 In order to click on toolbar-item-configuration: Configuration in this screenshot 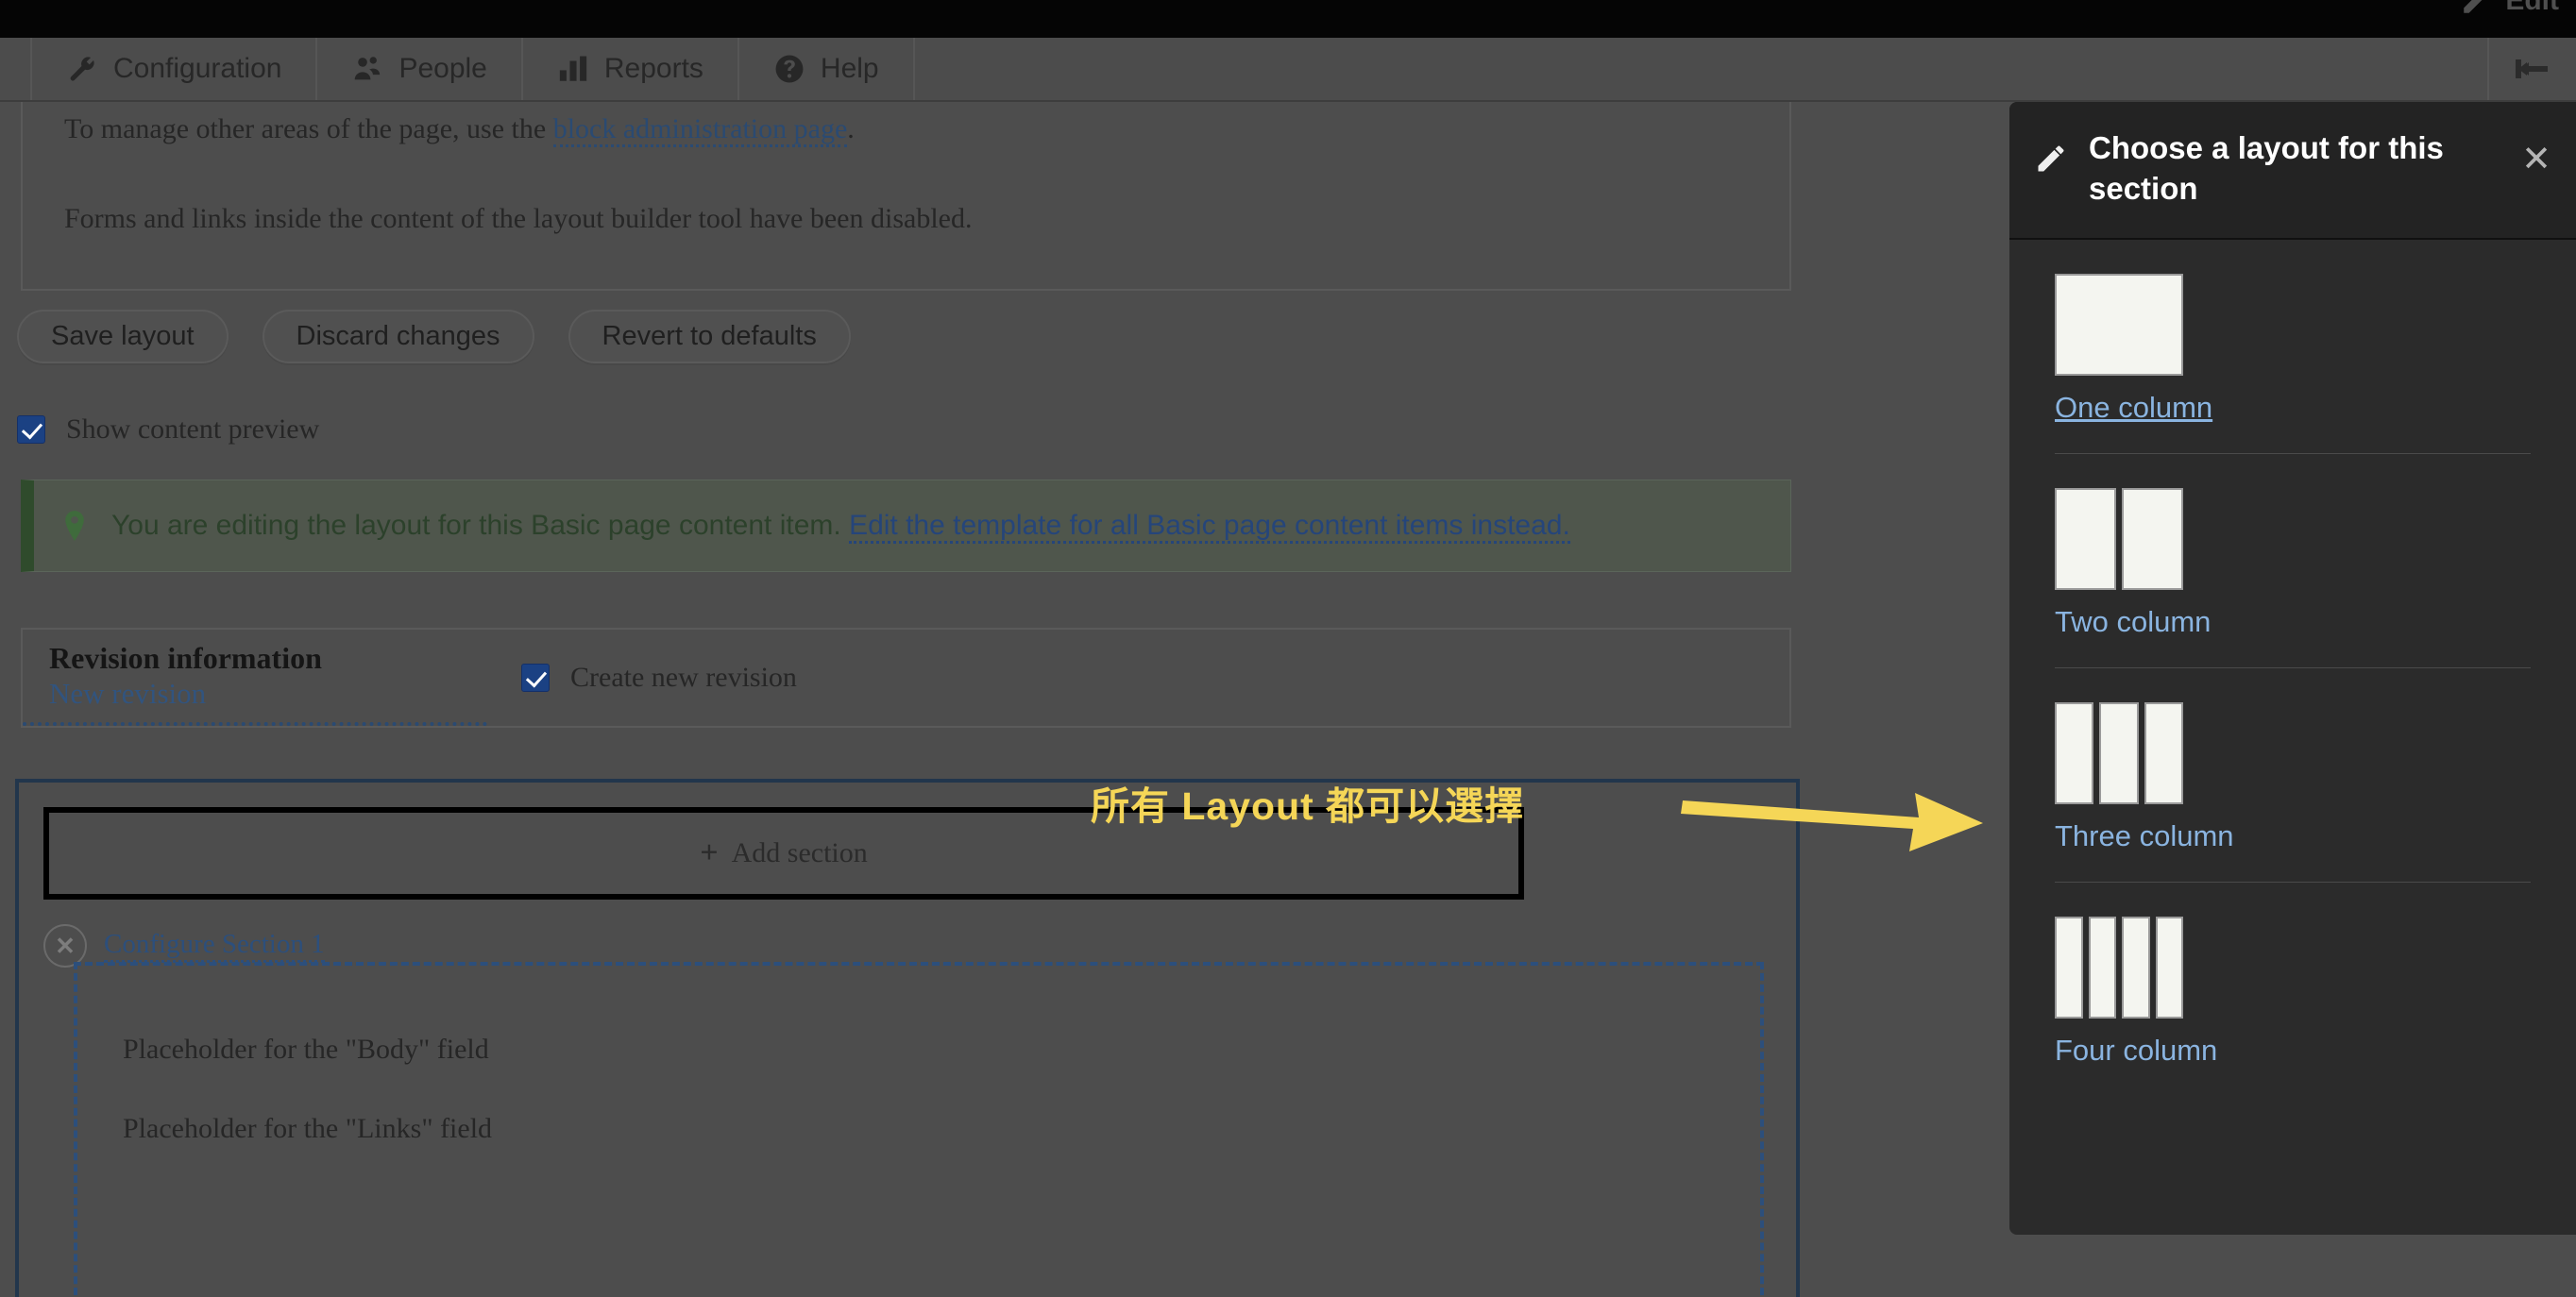, I will do `click(174, 69)`.